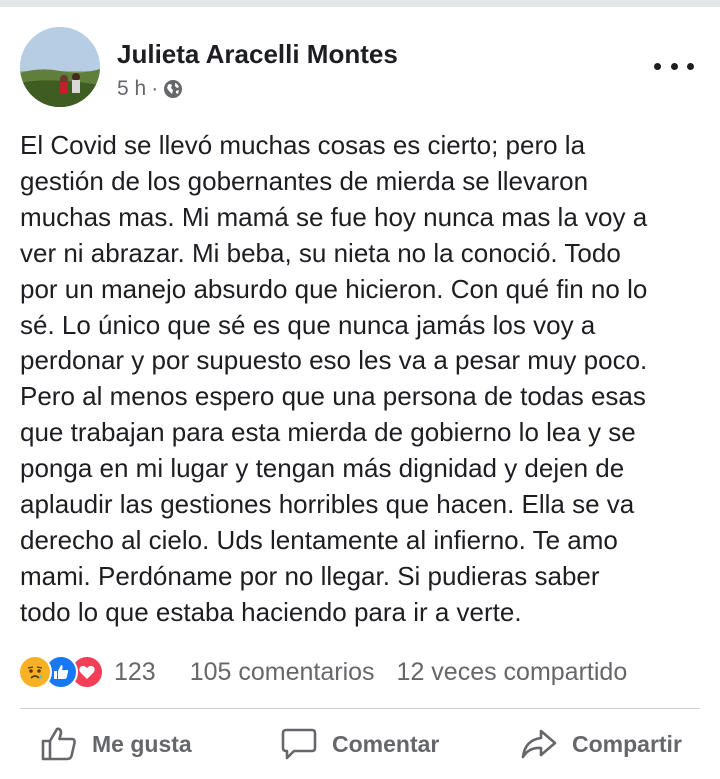 Image resolution: width=720 pixels, height=779 pixels. I want to click on post-header: Julieta Aracelli Montes 5 h ·, so click(360, 62).